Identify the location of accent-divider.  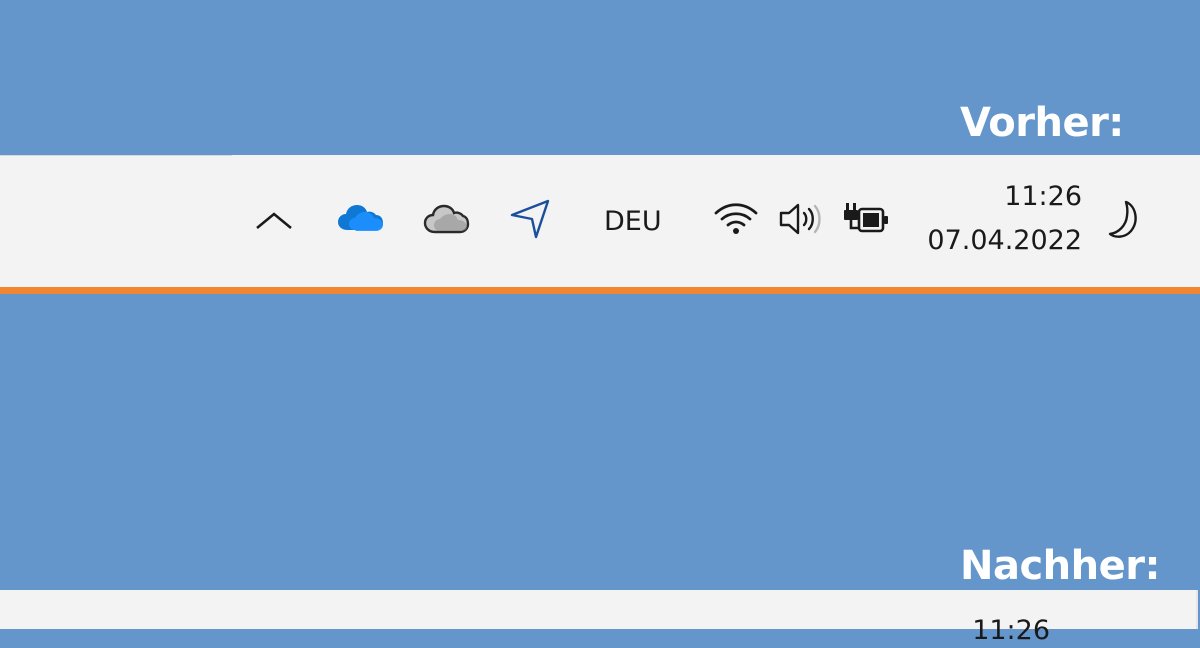
(600, 290).